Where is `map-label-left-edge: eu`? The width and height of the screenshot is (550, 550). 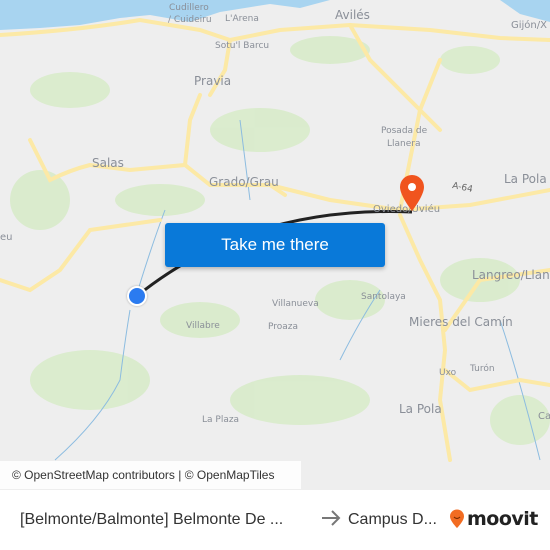 map-label-left-edge: eu is located at coordinates (6, 237).